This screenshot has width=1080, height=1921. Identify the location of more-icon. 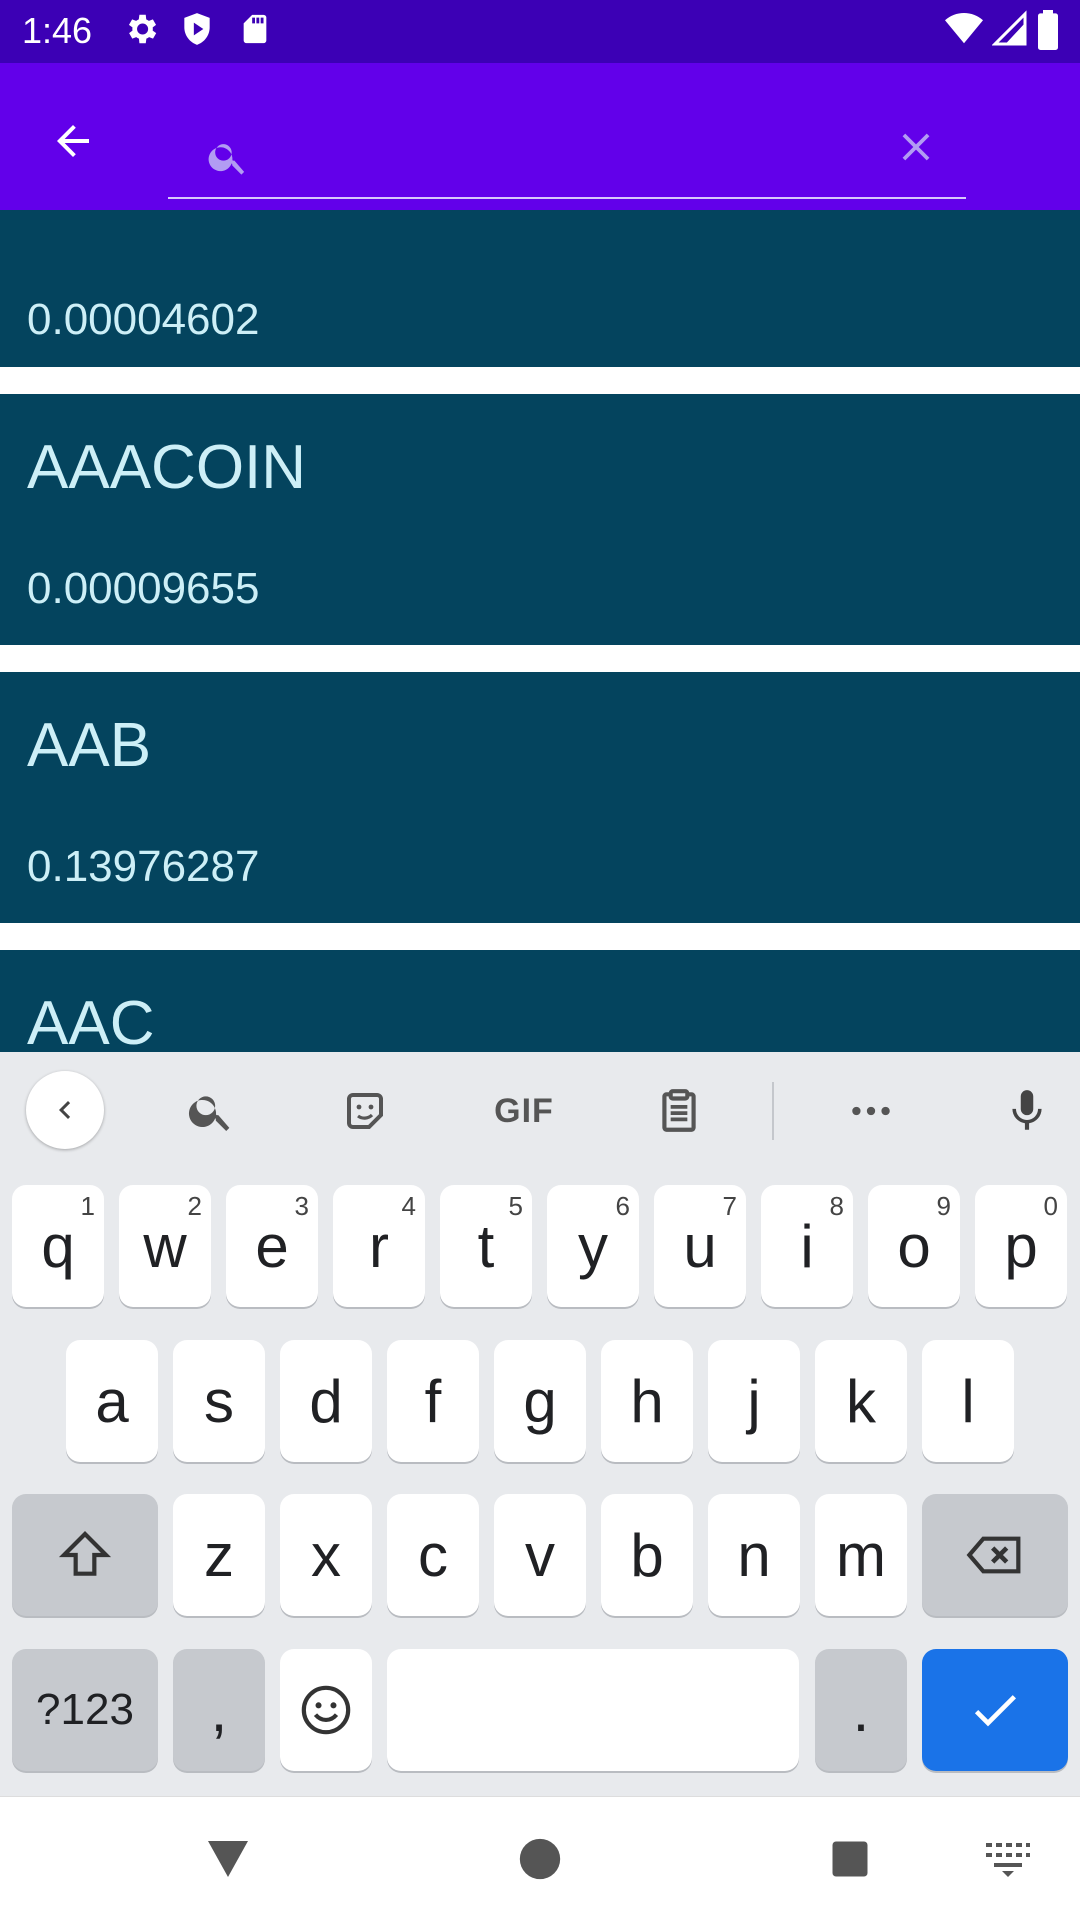
(871, 1111).